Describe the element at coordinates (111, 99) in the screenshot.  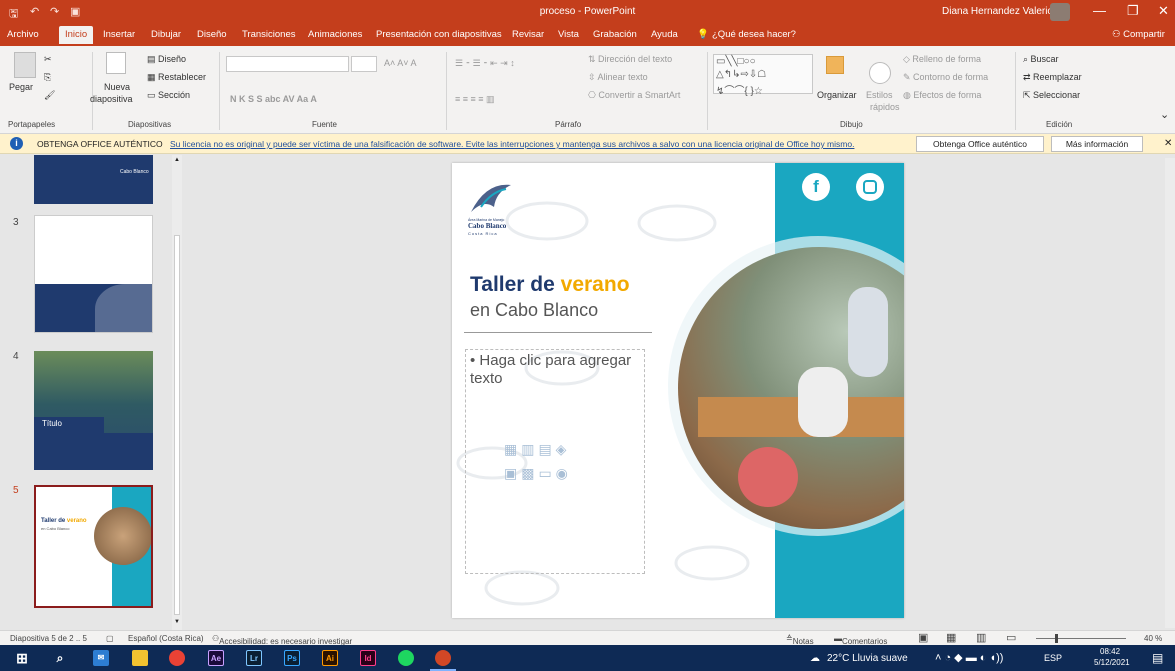
I see `new-slide-label-2: diapositiva` at that location.